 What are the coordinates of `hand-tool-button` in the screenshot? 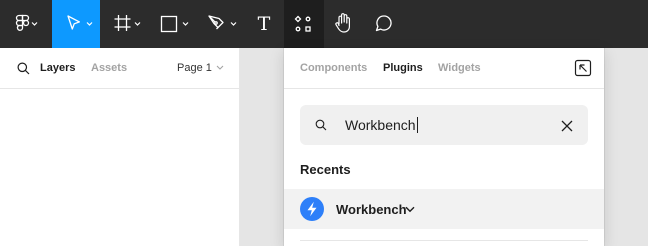 It's located at (344, 24).